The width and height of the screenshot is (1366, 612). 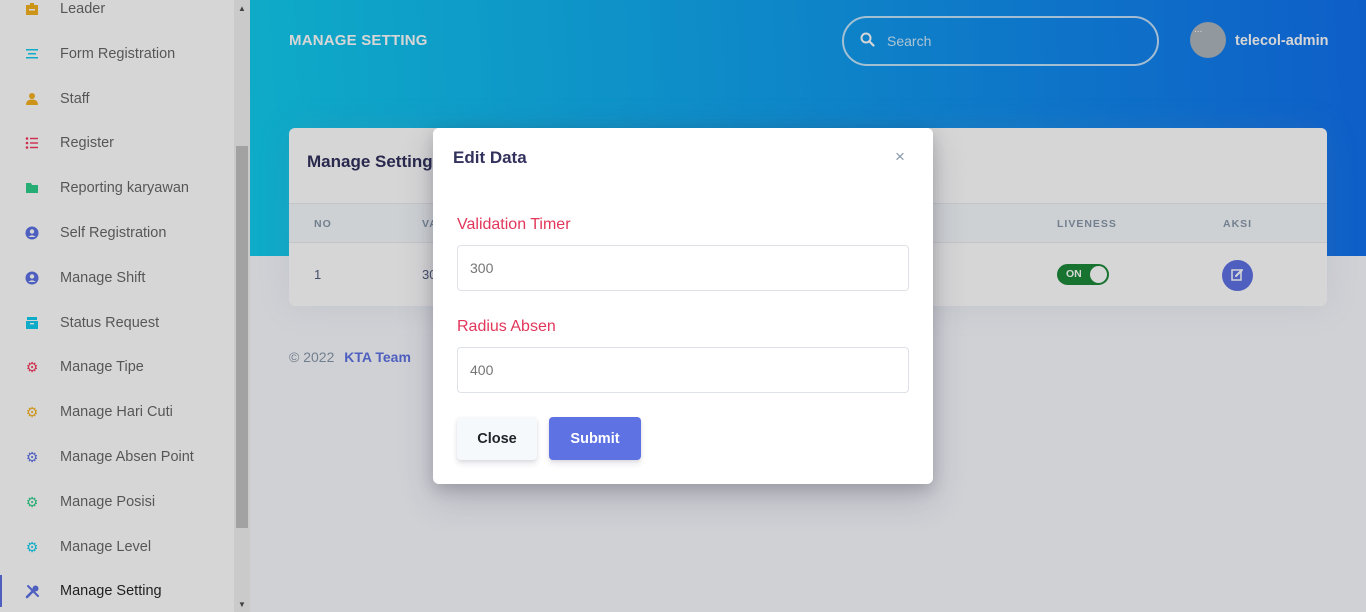 What do you see at coordinates (506, 326) in the screenshot?
I see `radius-absen-label: Radius Absen` at bounding box center [506, 326].